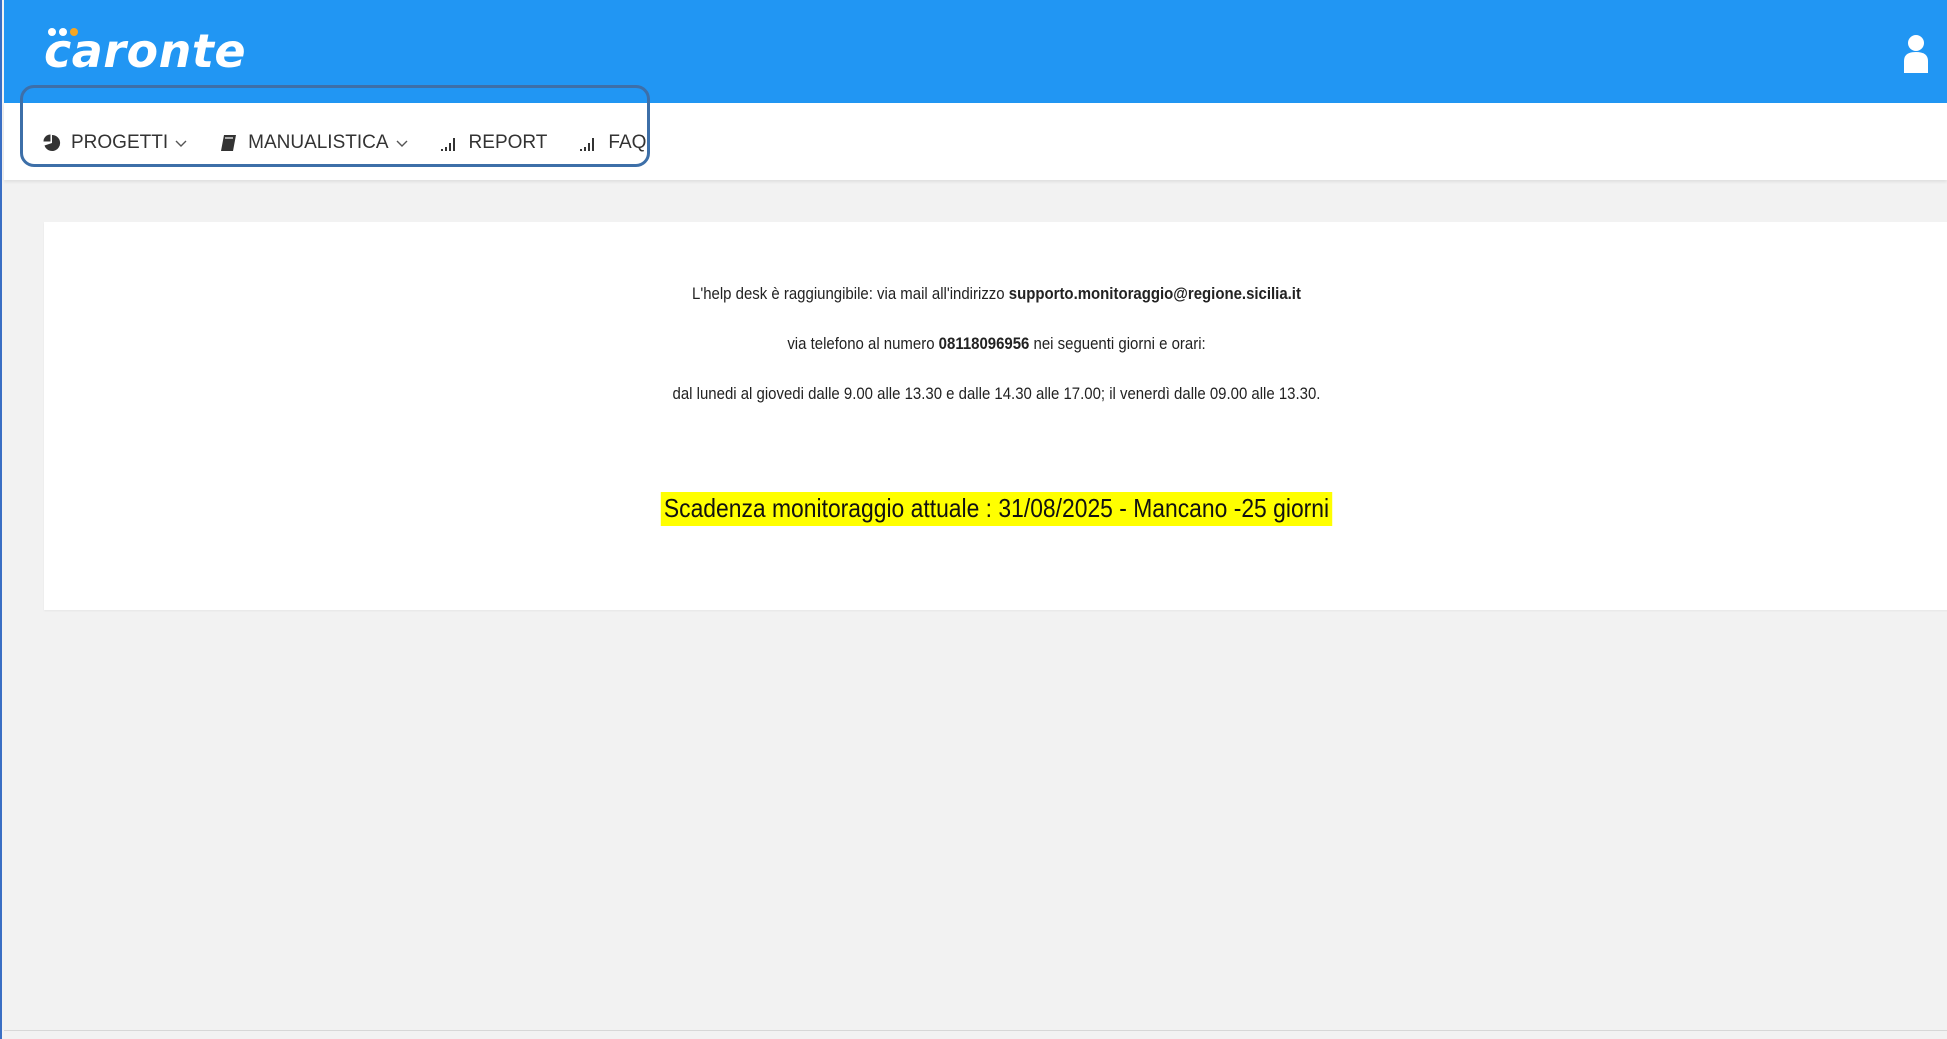 This screenshot has width=1947, height=1039. I want to click on main-menu: PROGETTI MANUALISTICA REPORT FAQ, so click(360, 143).